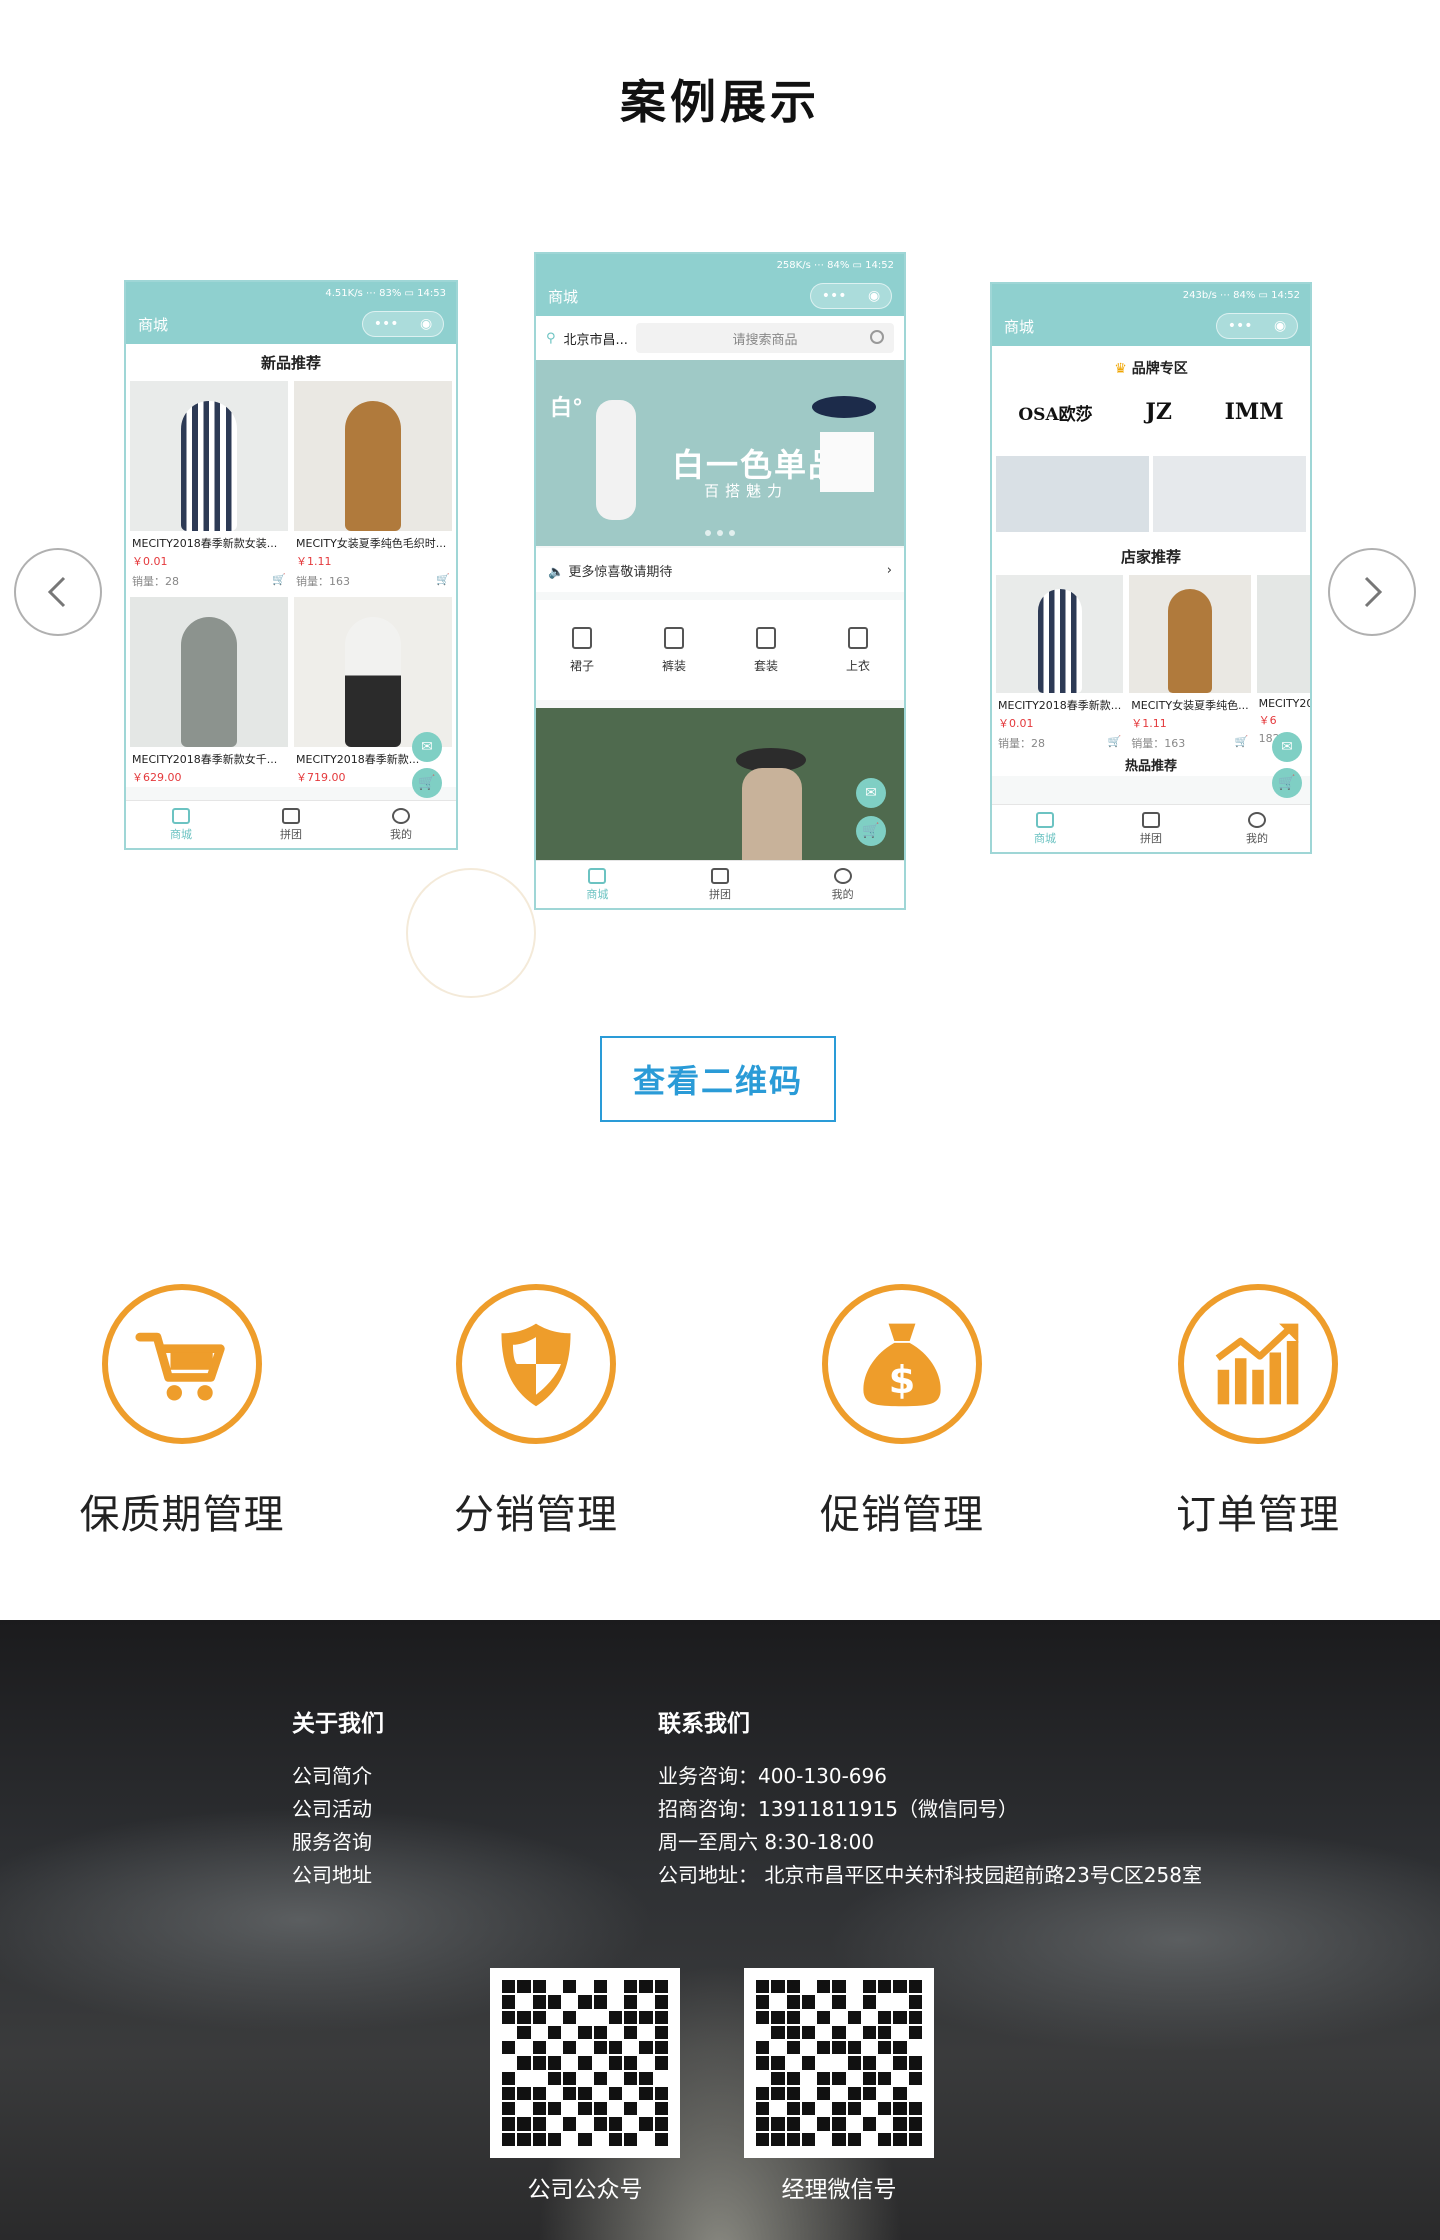  I want to click on location-icon: ⚲, so click(551, 338).